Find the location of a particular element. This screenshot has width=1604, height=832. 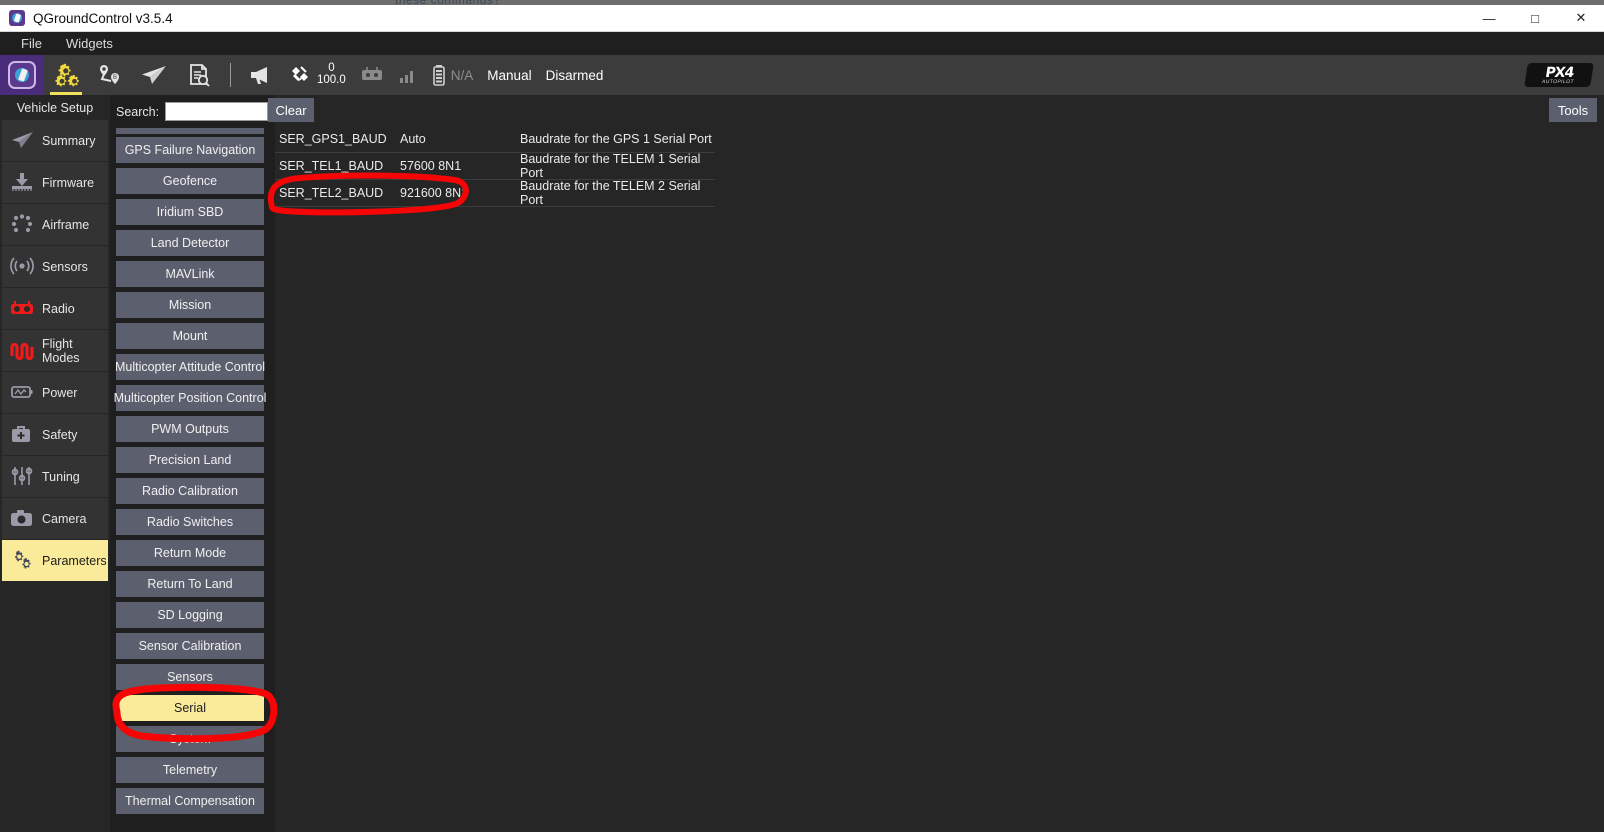

group-item: SD Logging is located at coordinates (190, 615).